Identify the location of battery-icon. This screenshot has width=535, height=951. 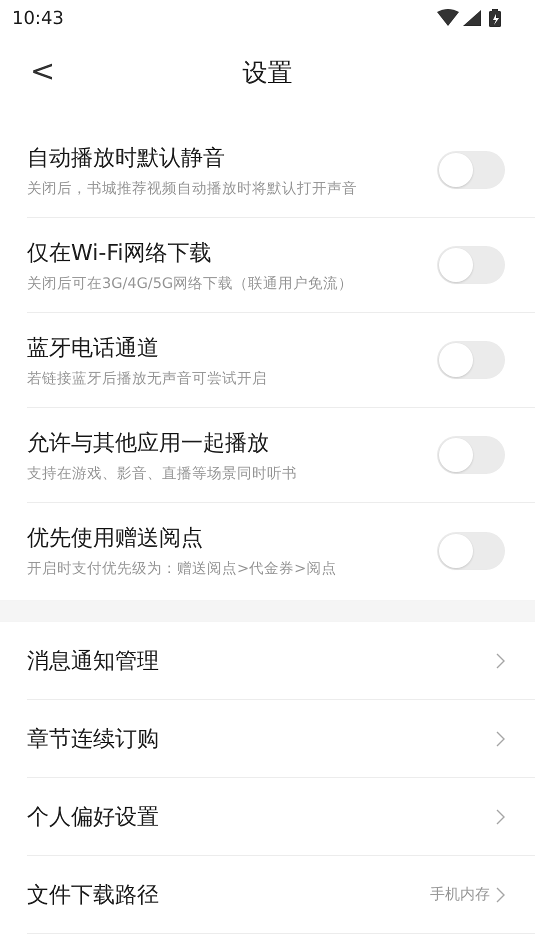
(495, 18).